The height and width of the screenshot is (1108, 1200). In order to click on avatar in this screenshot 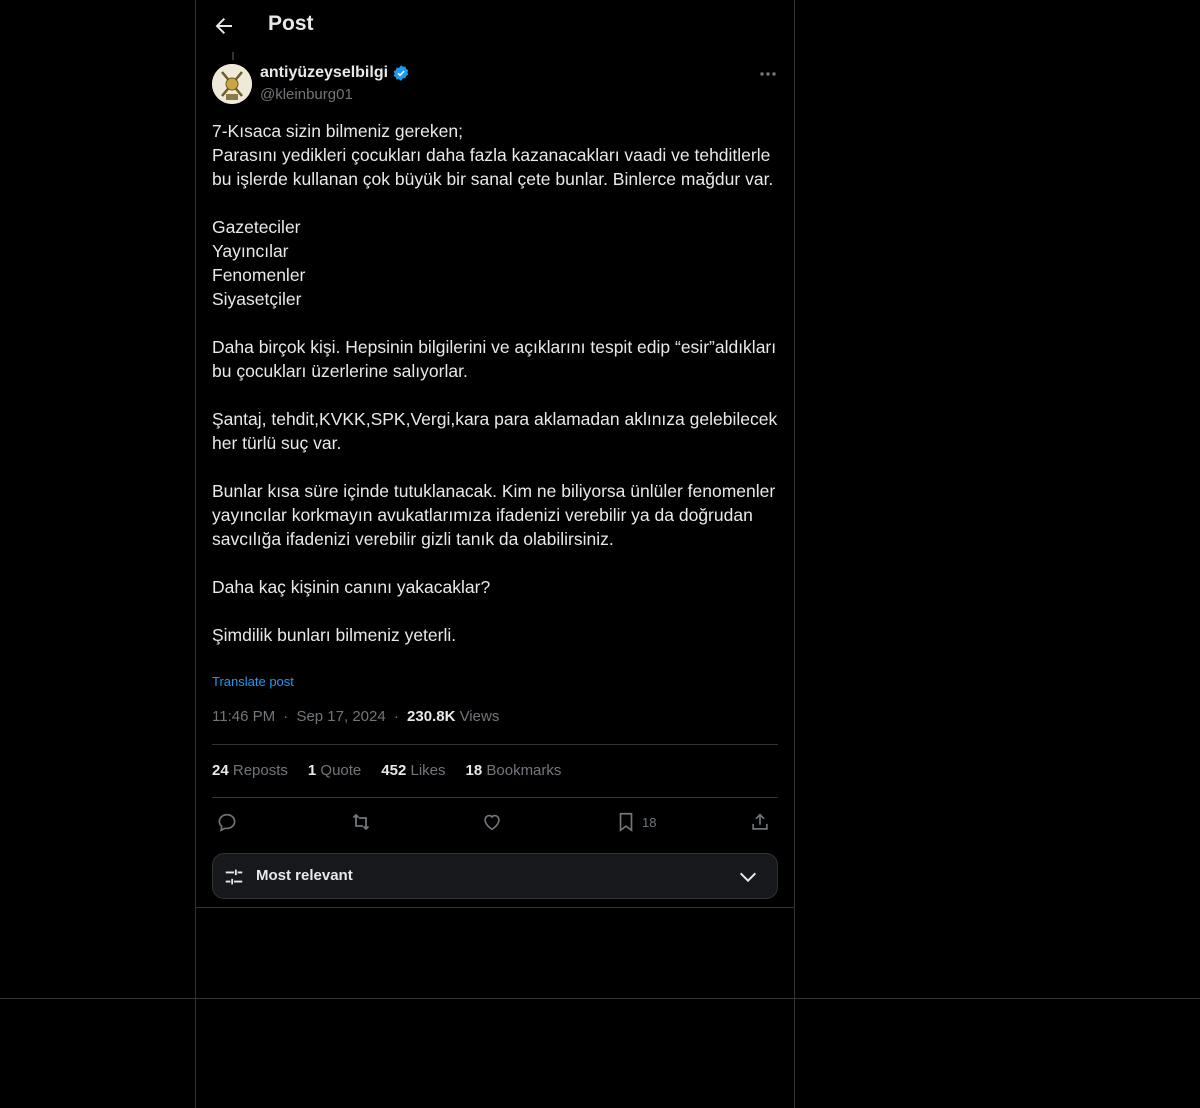, I will do `click(232, 84)`.